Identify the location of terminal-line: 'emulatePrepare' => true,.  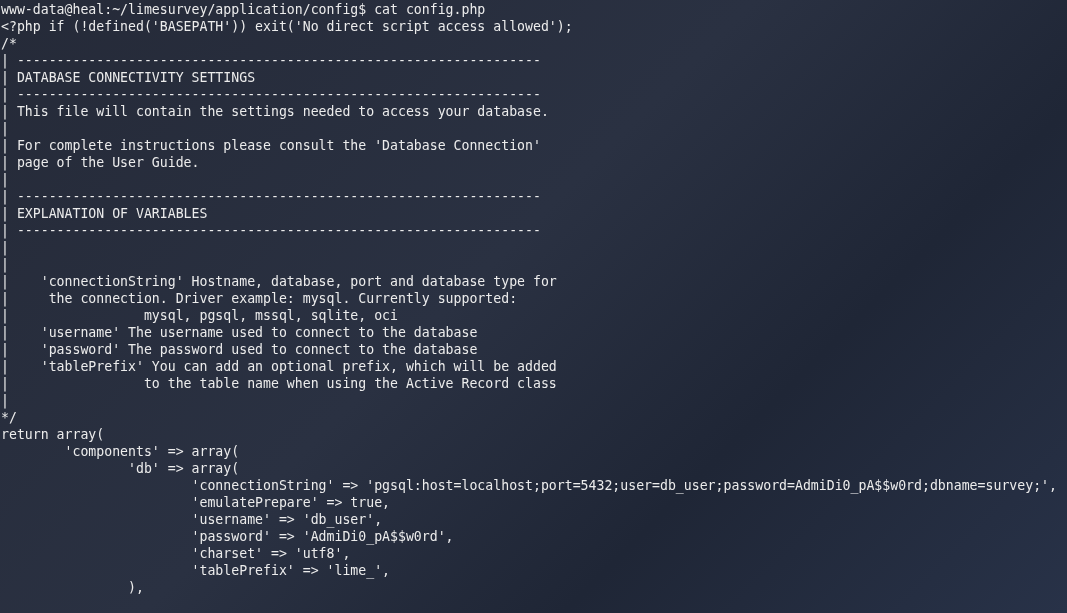
(290, 502).